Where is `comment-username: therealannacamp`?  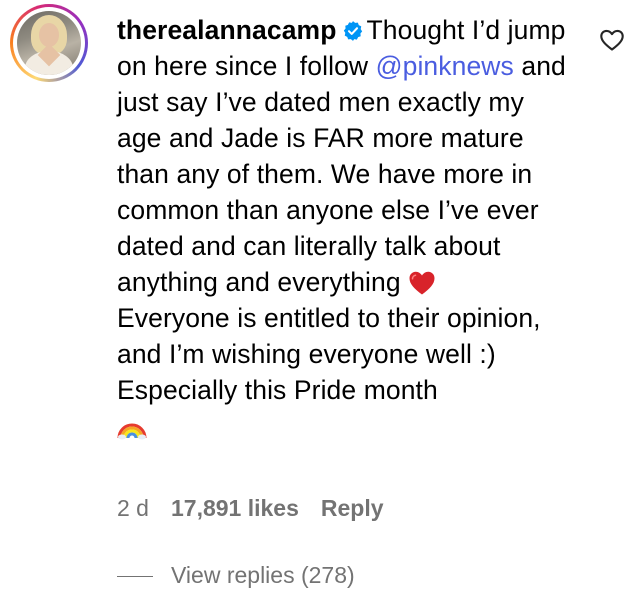
comment-username: therealannacamp is located at coordinates (226, 30).